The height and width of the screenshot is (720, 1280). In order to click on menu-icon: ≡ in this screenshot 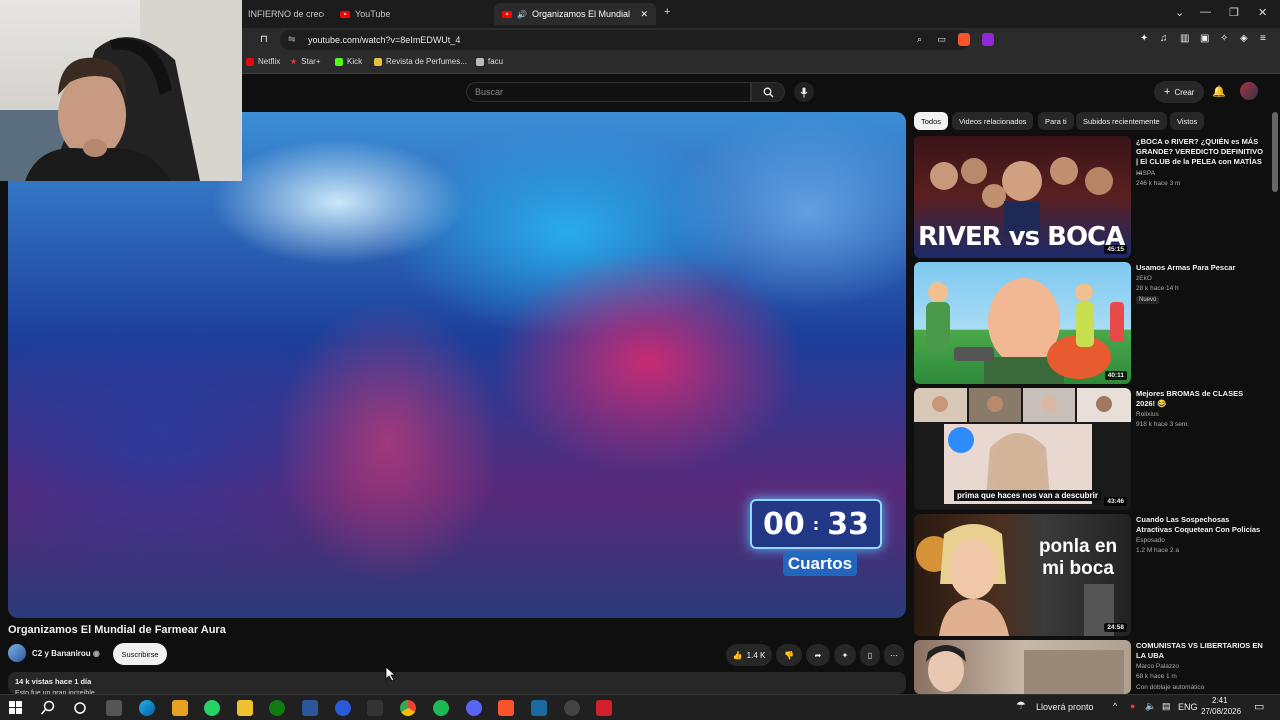, I will do `click(1263, 38)`.